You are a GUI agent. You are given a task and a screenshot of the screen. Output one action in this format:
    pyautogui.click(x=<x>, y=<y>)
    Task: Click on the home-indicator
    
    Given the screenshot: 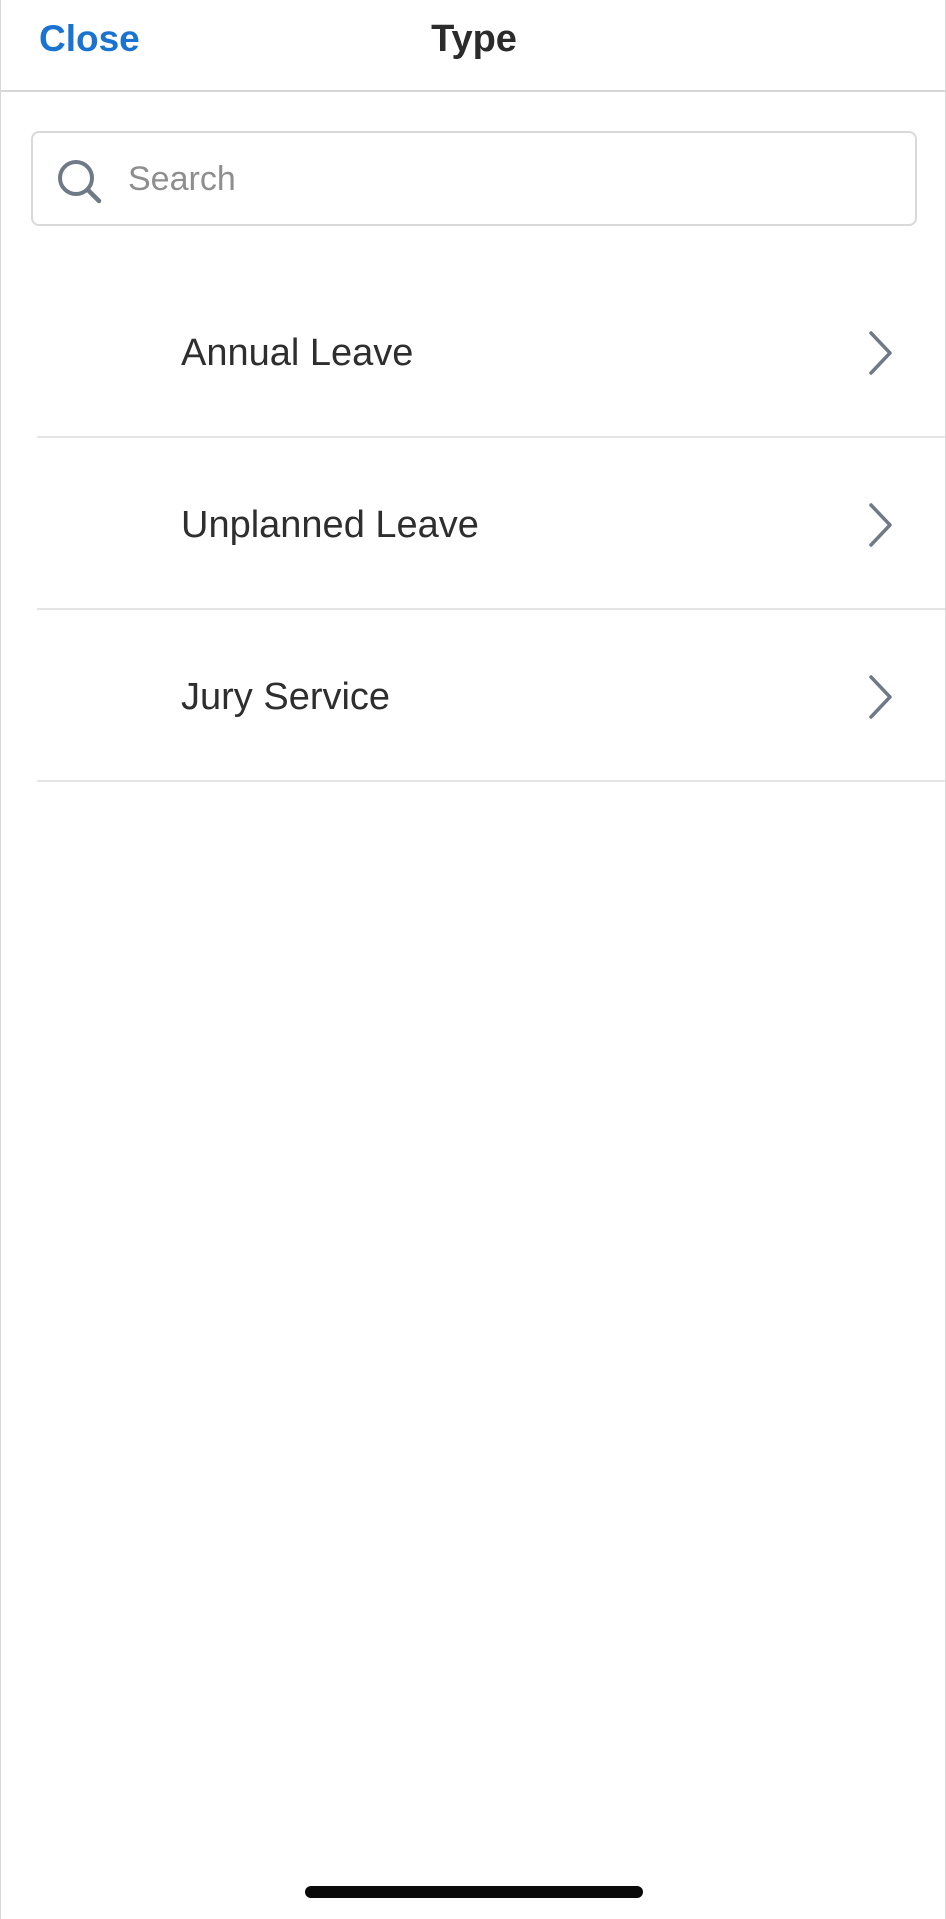 What is the action you would take?
    pyautogui.click(x=474, y=1892)
    